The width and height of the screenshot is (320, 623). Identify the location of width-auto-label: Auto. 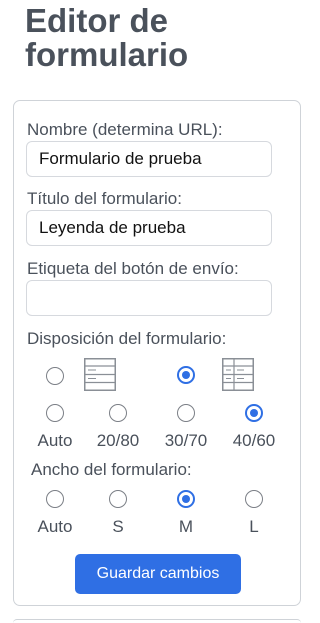
(55, 526).